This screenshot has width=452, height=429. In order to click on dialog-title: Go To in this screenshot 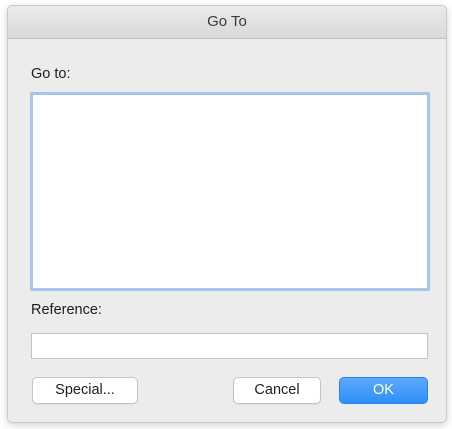, I will do `click(227, 21)`.